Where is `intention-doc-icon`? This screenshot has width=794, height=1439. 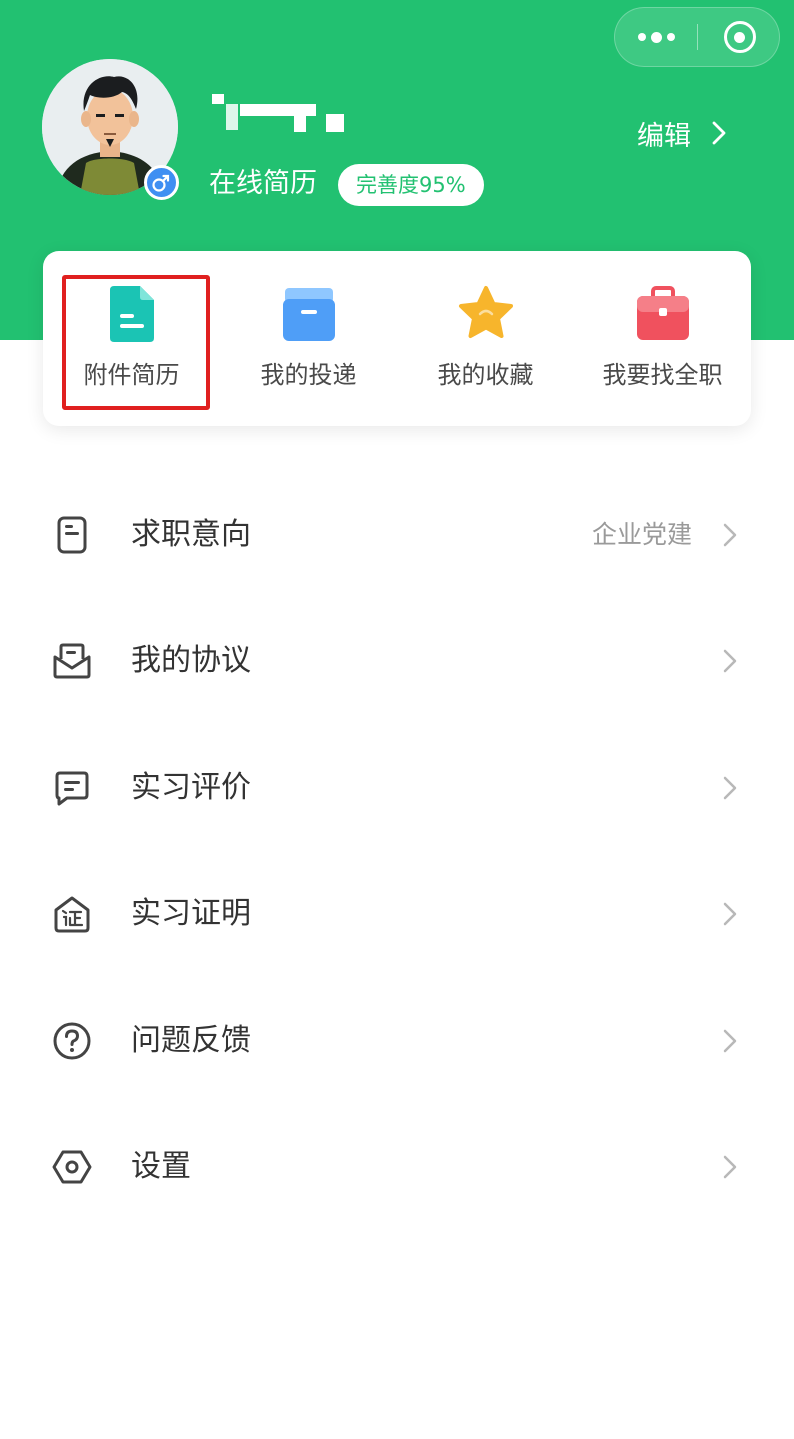 intention-doc-icon is located at coordinates (72, 535).